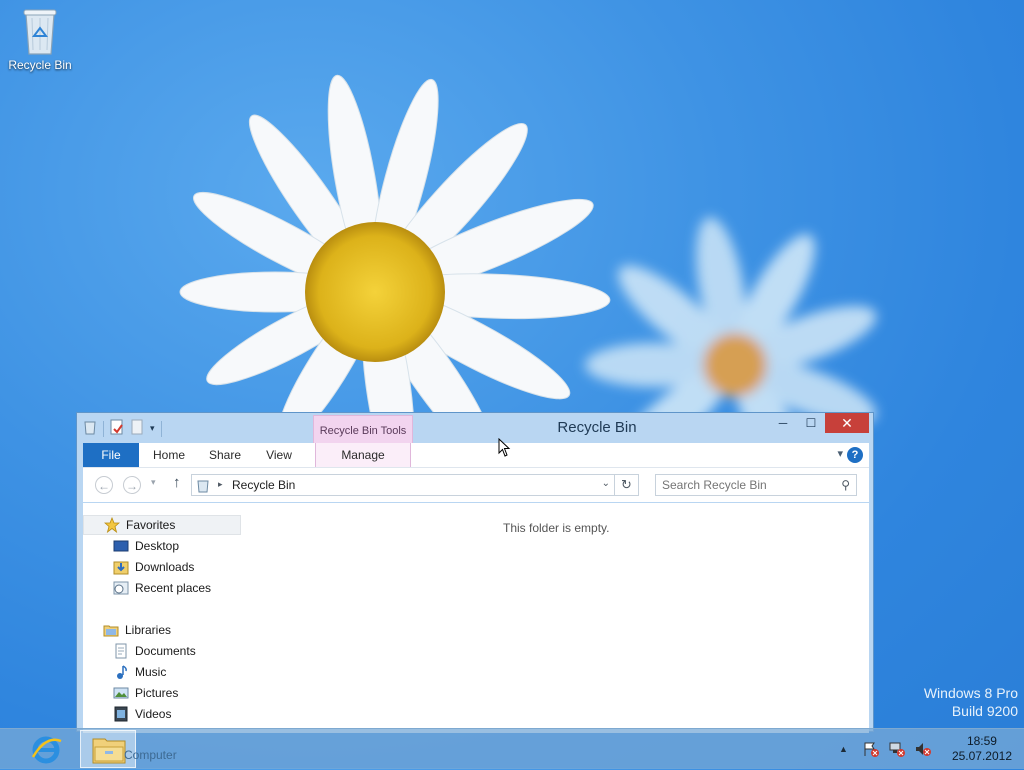 The width and height of the screenshot is (1024, 770). I want to click on qat-separator, so click(103, 428).